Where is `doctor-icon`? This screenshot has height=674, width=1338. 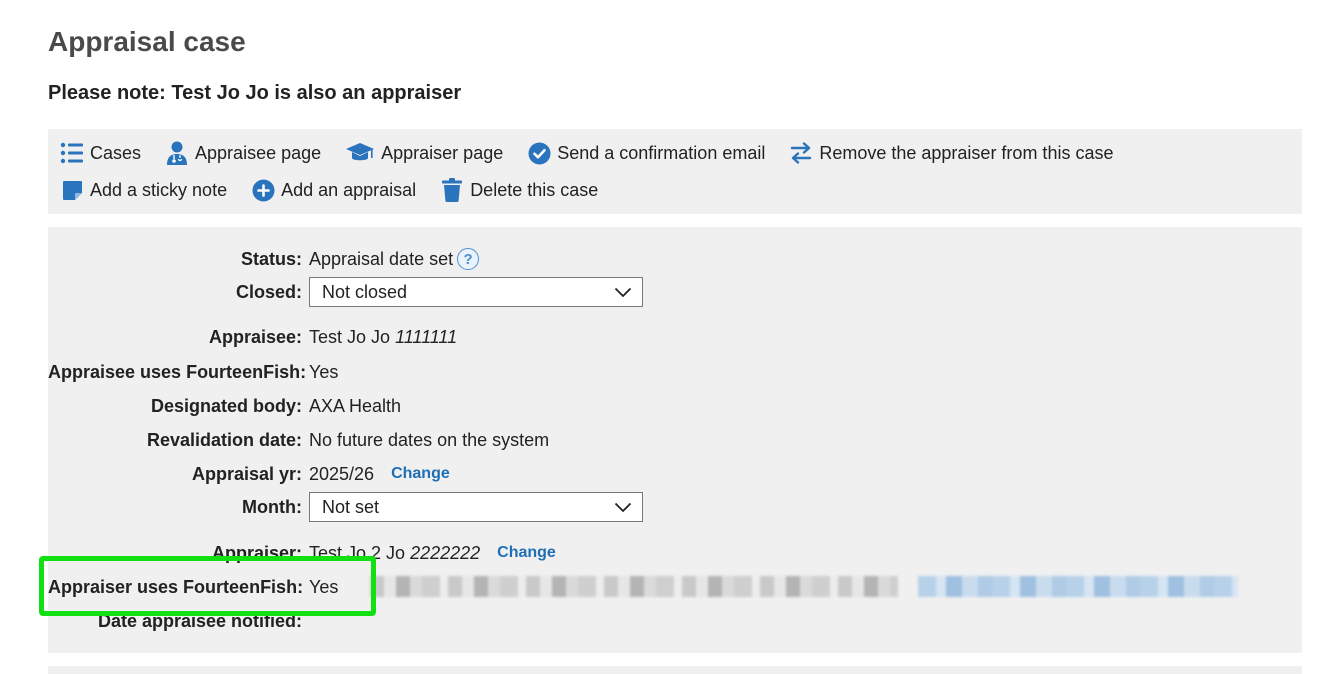
doctor-icon is located at coordinates (177, 153).